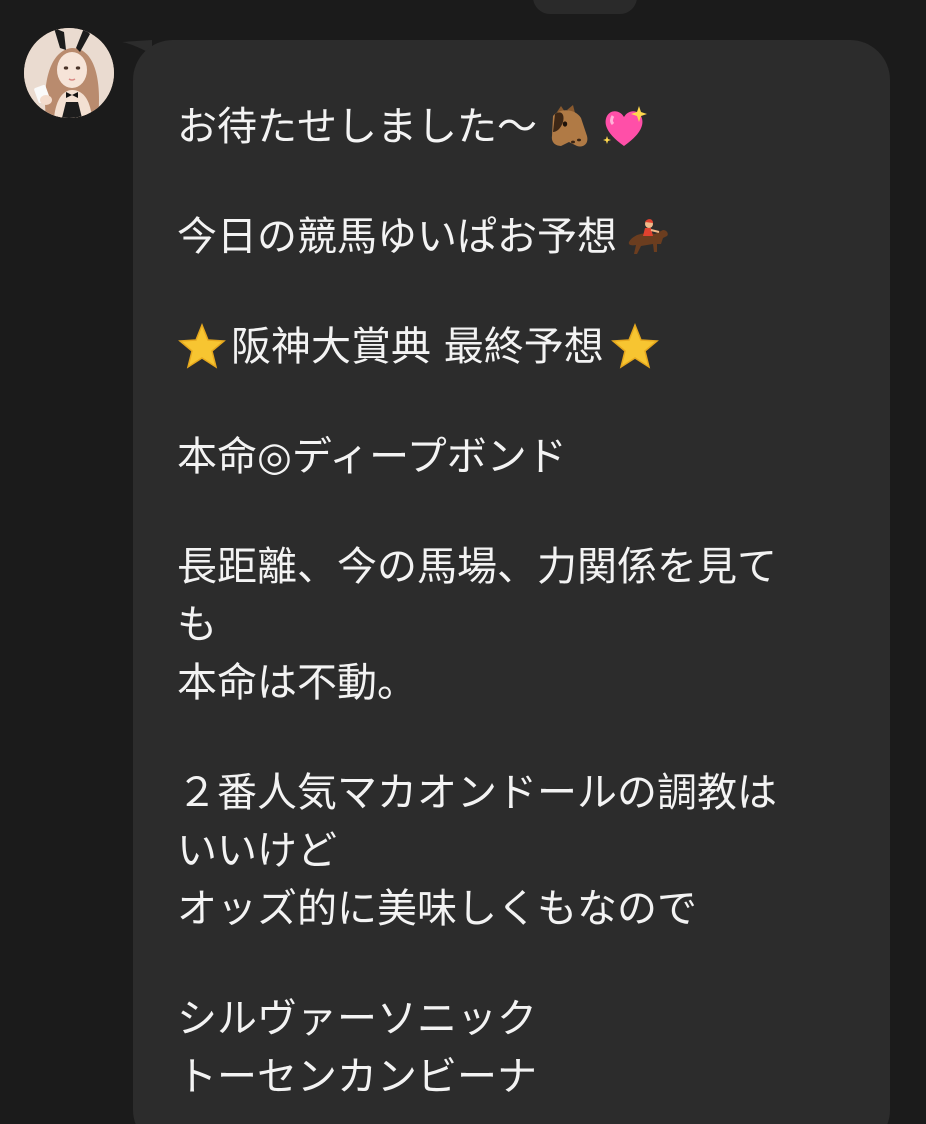 This screenshot has height=1124, width=926. Describe the element at coordinates (257, 851) in the screenshot. I see `reason-text: いいけど` at that location.